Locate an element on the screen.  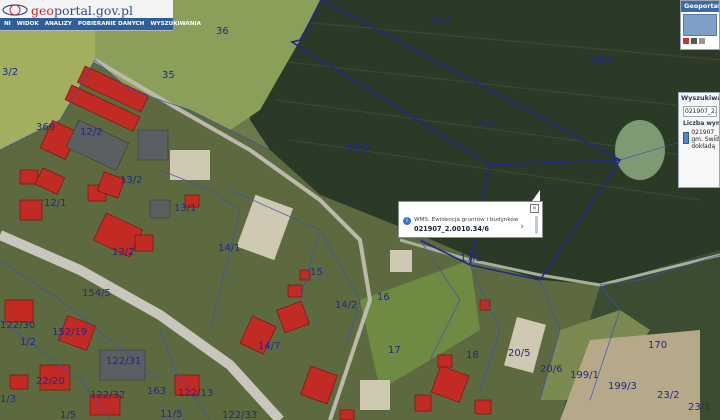
search-input: 021907_2.001 is located at coordinates (700, 111).